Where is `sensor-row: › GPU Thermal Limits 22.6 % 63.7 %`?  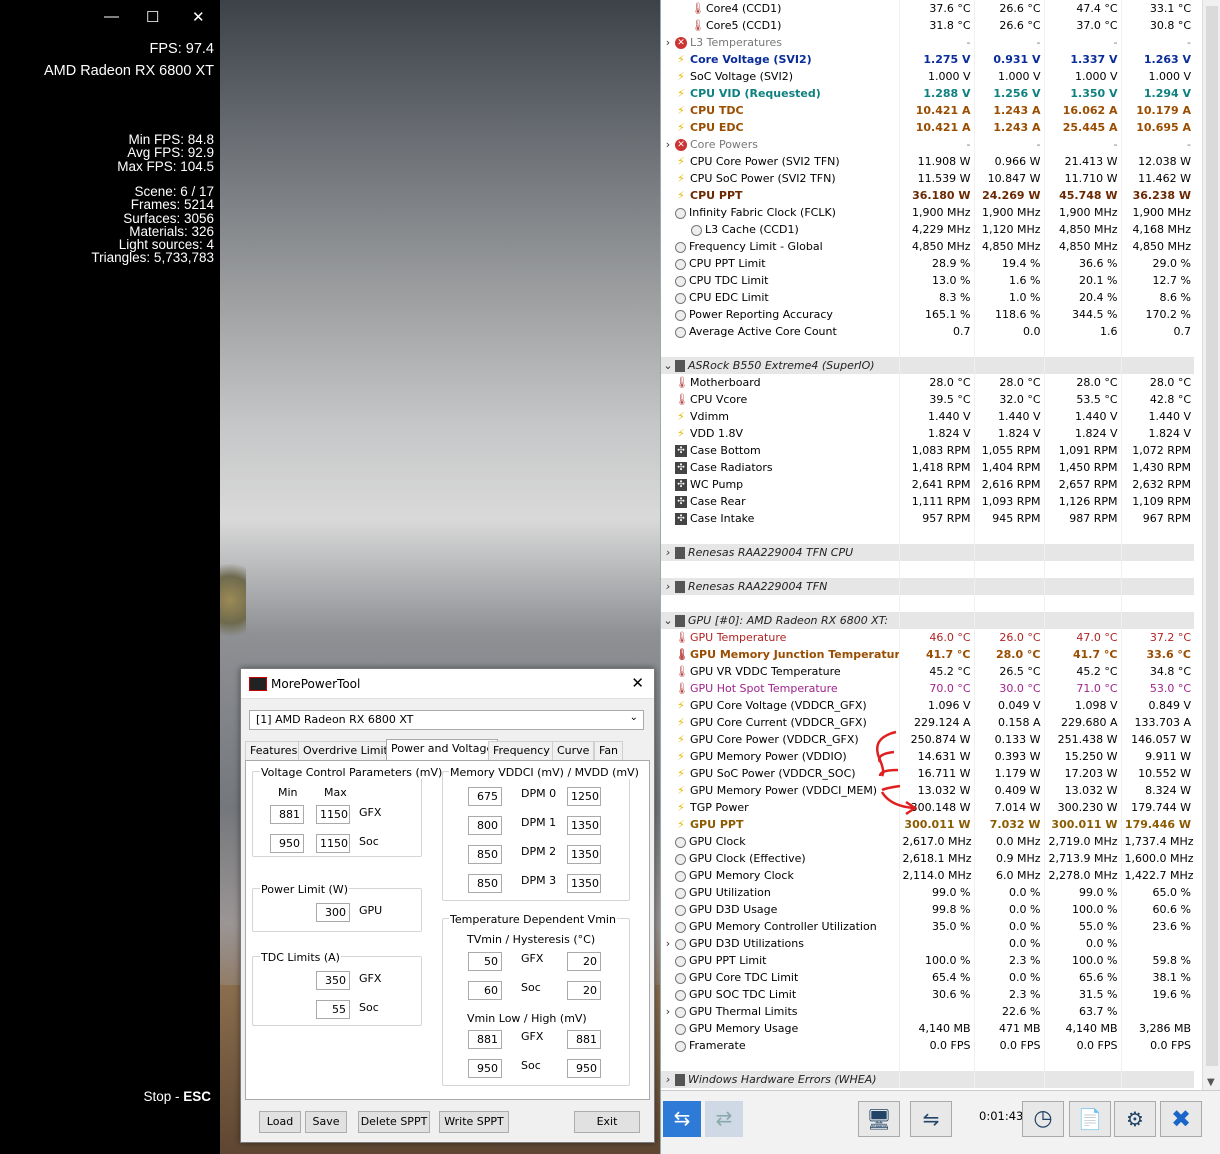
sensor-row: › GPU Thermal Limits 22.6 % 63.7 % is located at coordinates (927, 1011).